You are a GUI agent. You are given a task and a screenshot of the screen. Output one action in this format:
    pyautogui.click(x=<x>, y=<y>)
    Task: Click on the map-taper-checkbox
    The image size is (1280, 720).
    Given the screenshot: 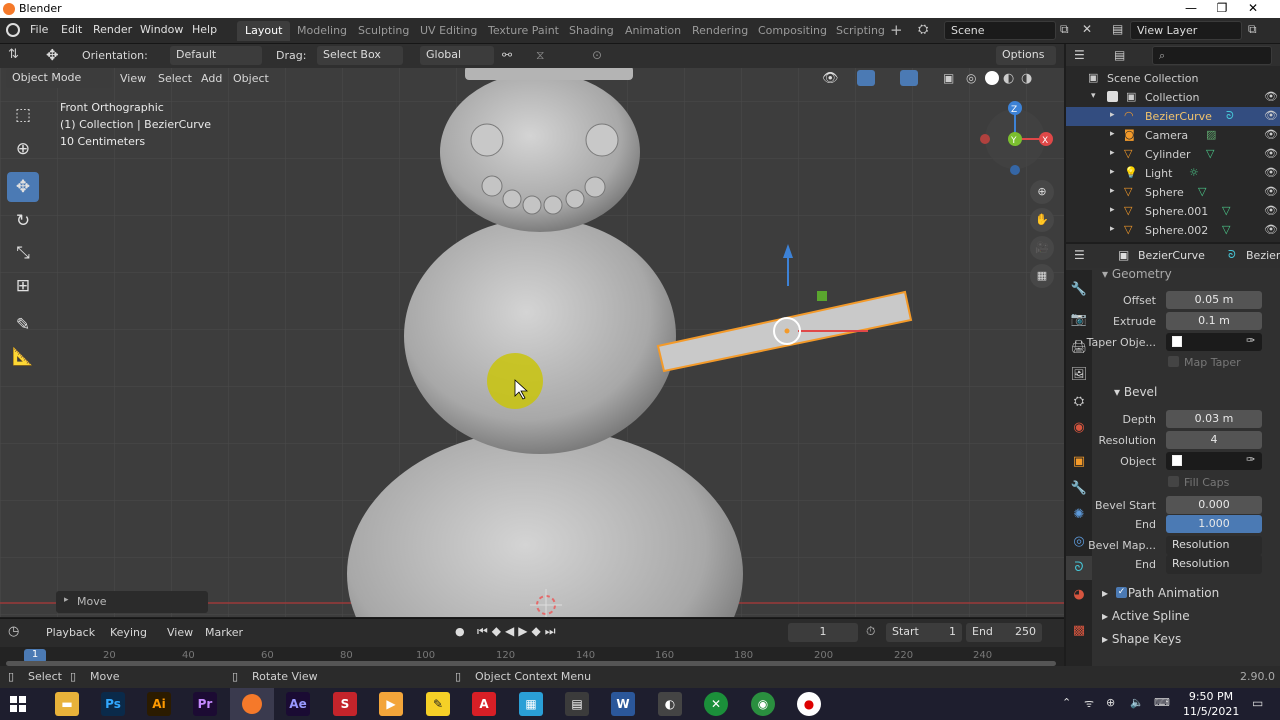 What is the action you would take?
    pyautogui.click(x=1173, y=361)
    